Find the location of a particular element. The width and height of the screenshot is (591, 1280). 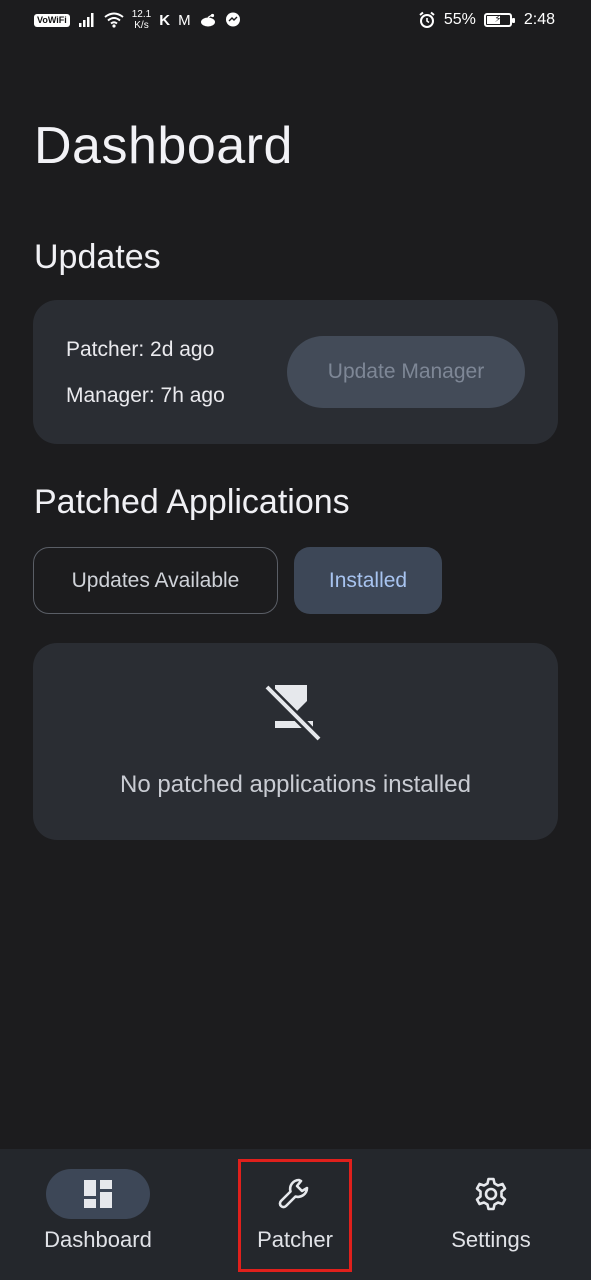

charging-bolt-icon: ⚡ is located at coordinates (498, 19).